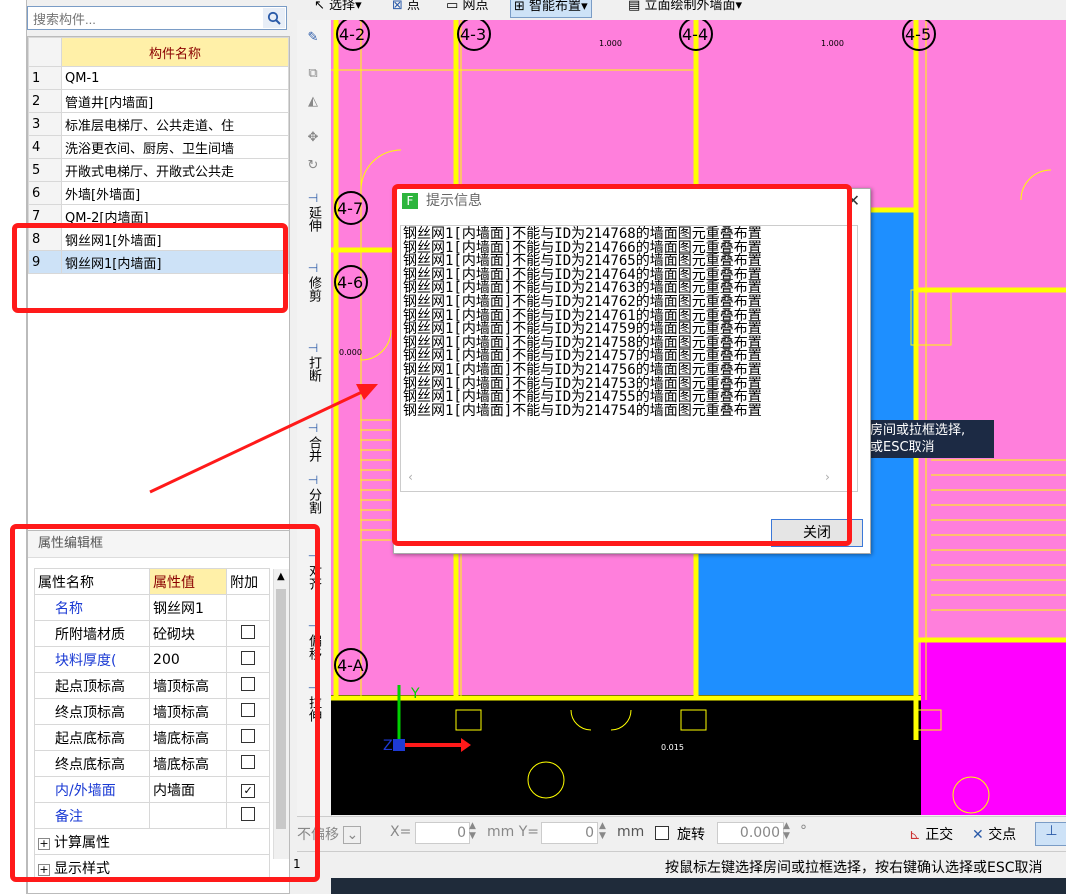 The height and width of the screenshot is (894, 1066). I want to click on point-label: 点, so click(414, 6).